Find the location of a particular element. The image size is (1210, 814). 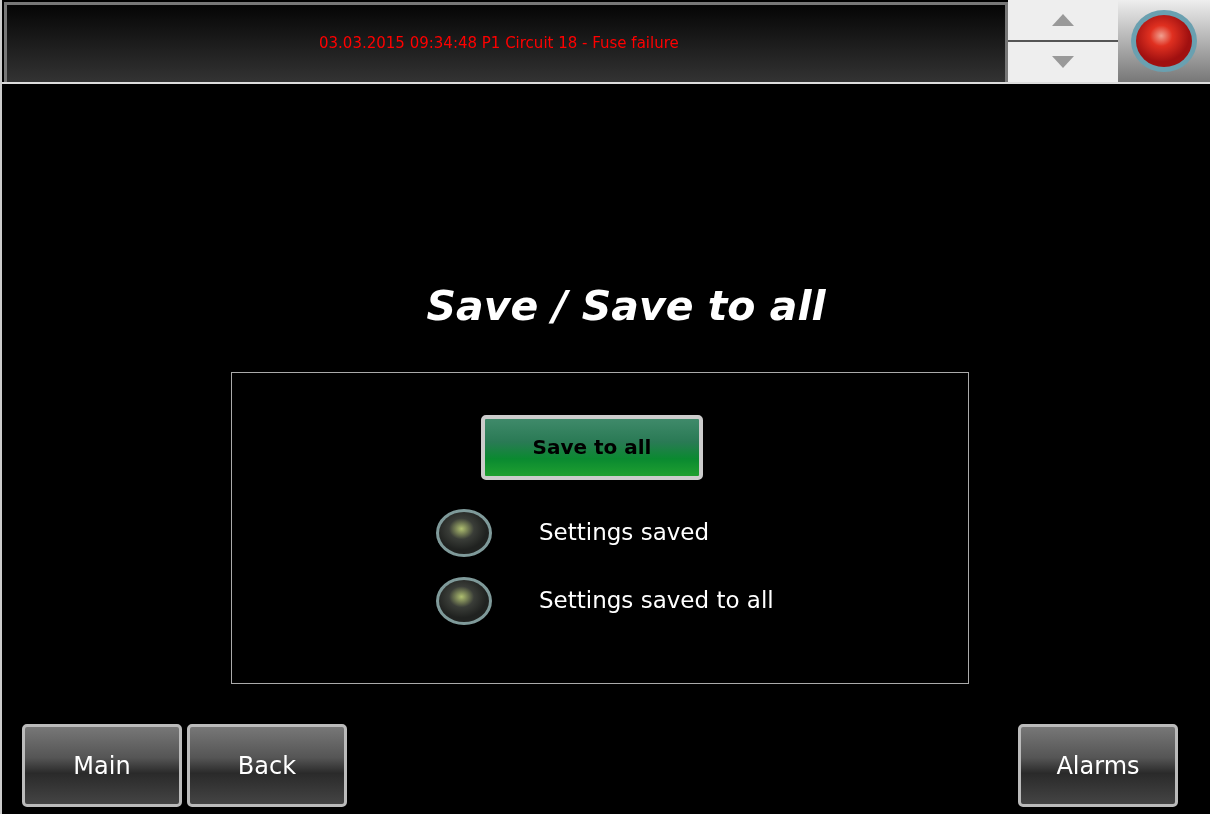

triangle-down-icon is located at coordinates (1063, 62).